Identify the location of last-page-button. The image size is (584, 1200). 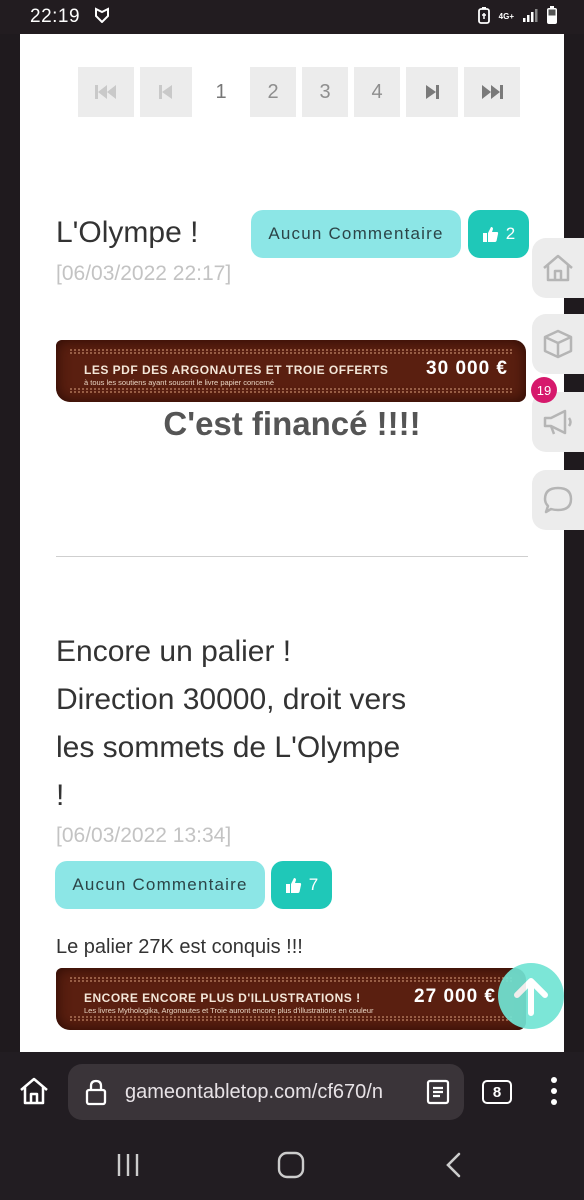
(492, 92).